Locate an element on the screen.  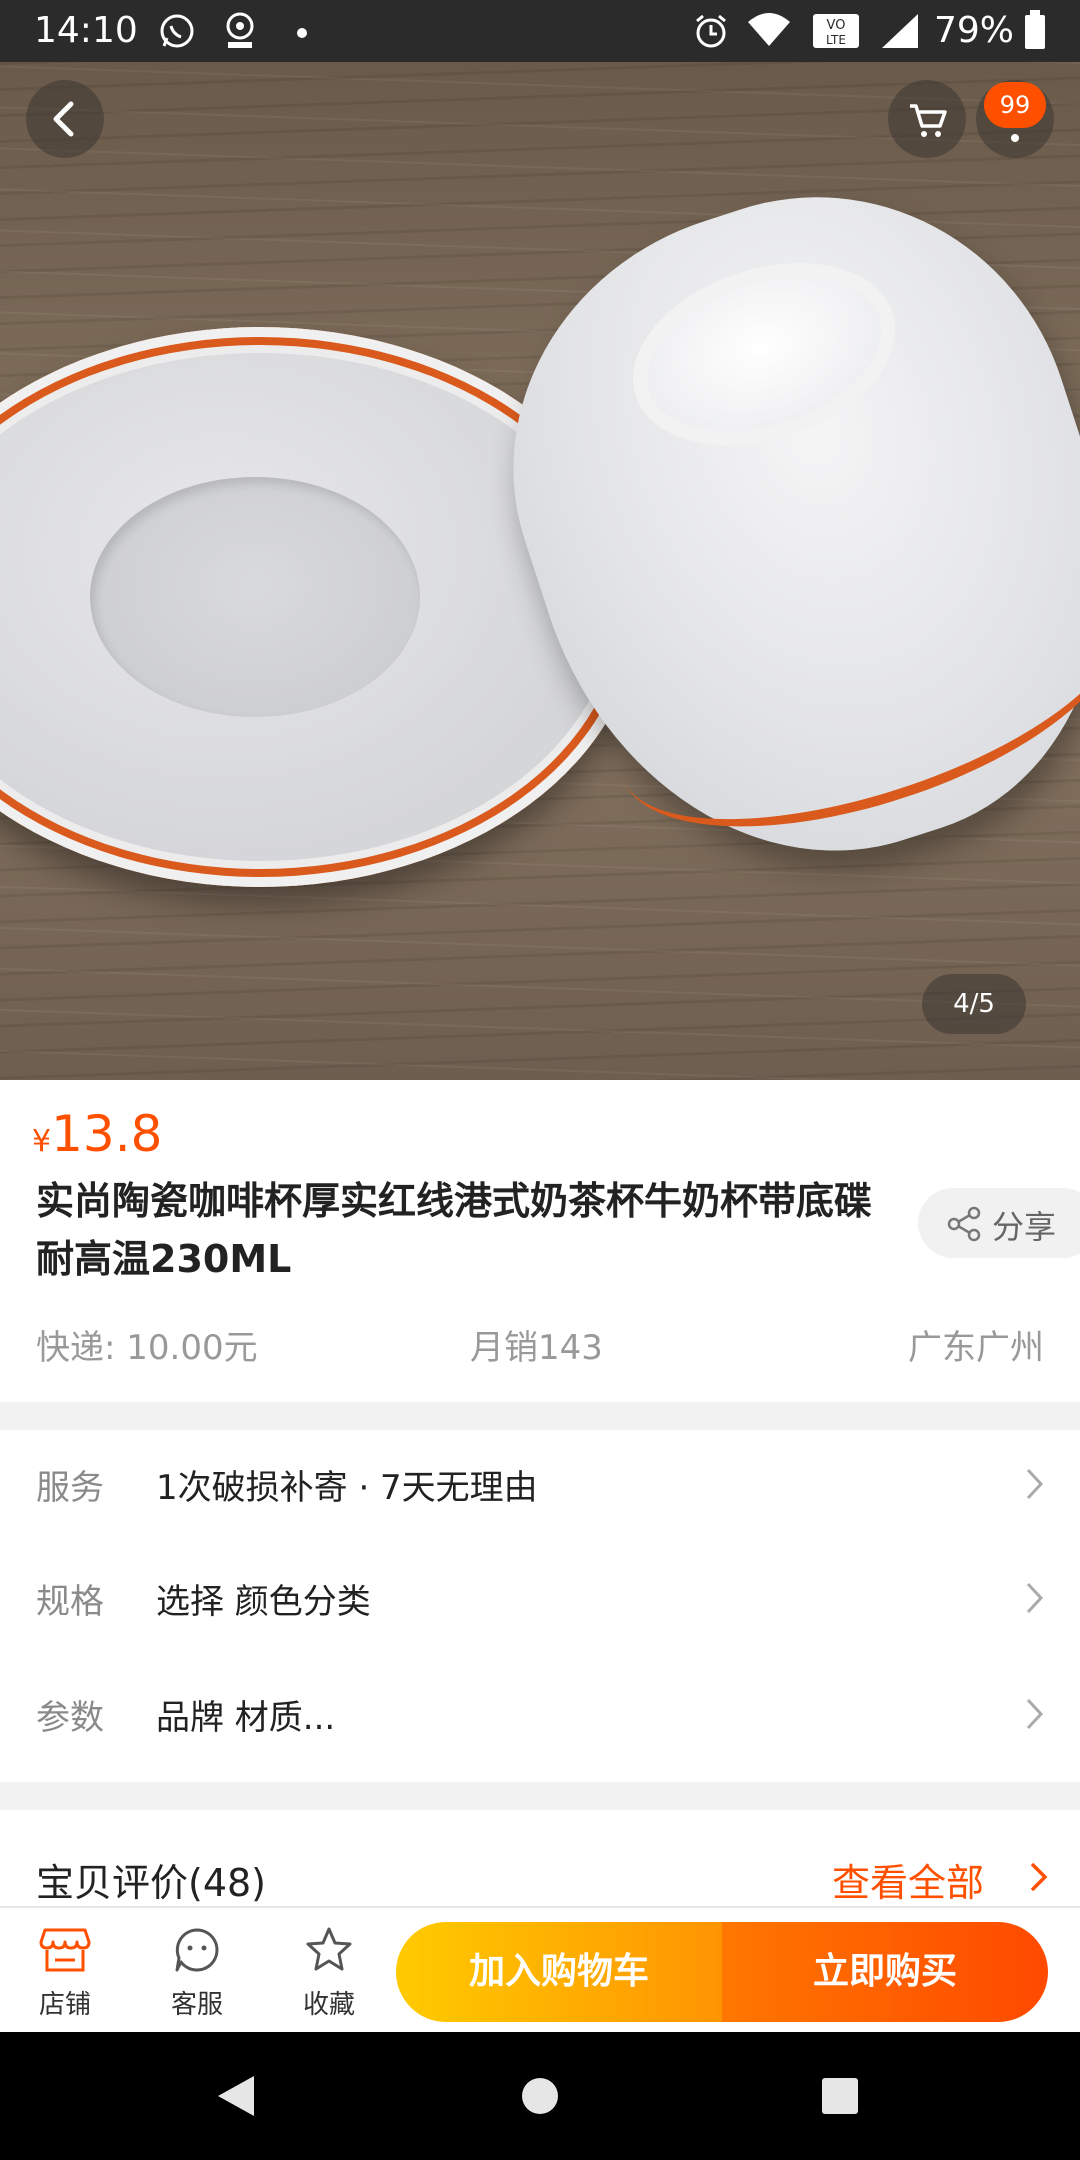
share-icon is located at coordinates (964, 1224).